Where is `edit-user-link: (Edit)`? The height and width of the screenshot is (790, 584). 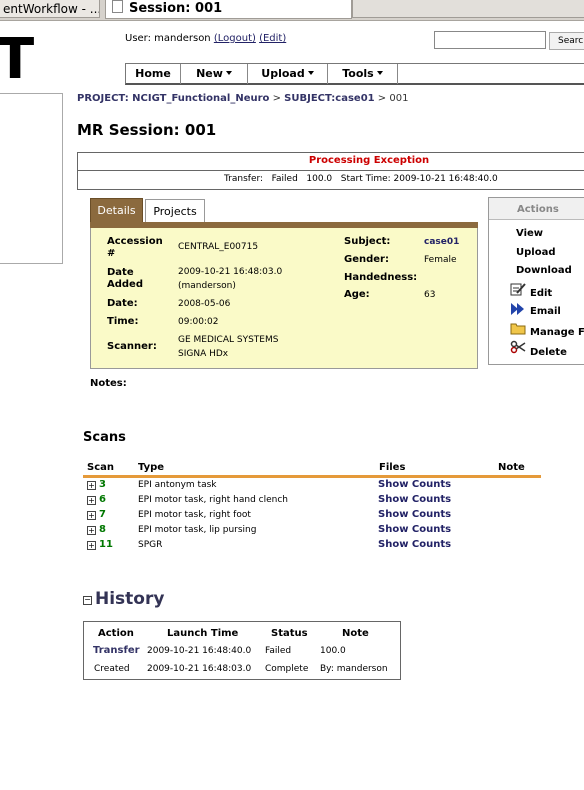
edit-user-link: (Edit) is located at coordinates (272, 38).